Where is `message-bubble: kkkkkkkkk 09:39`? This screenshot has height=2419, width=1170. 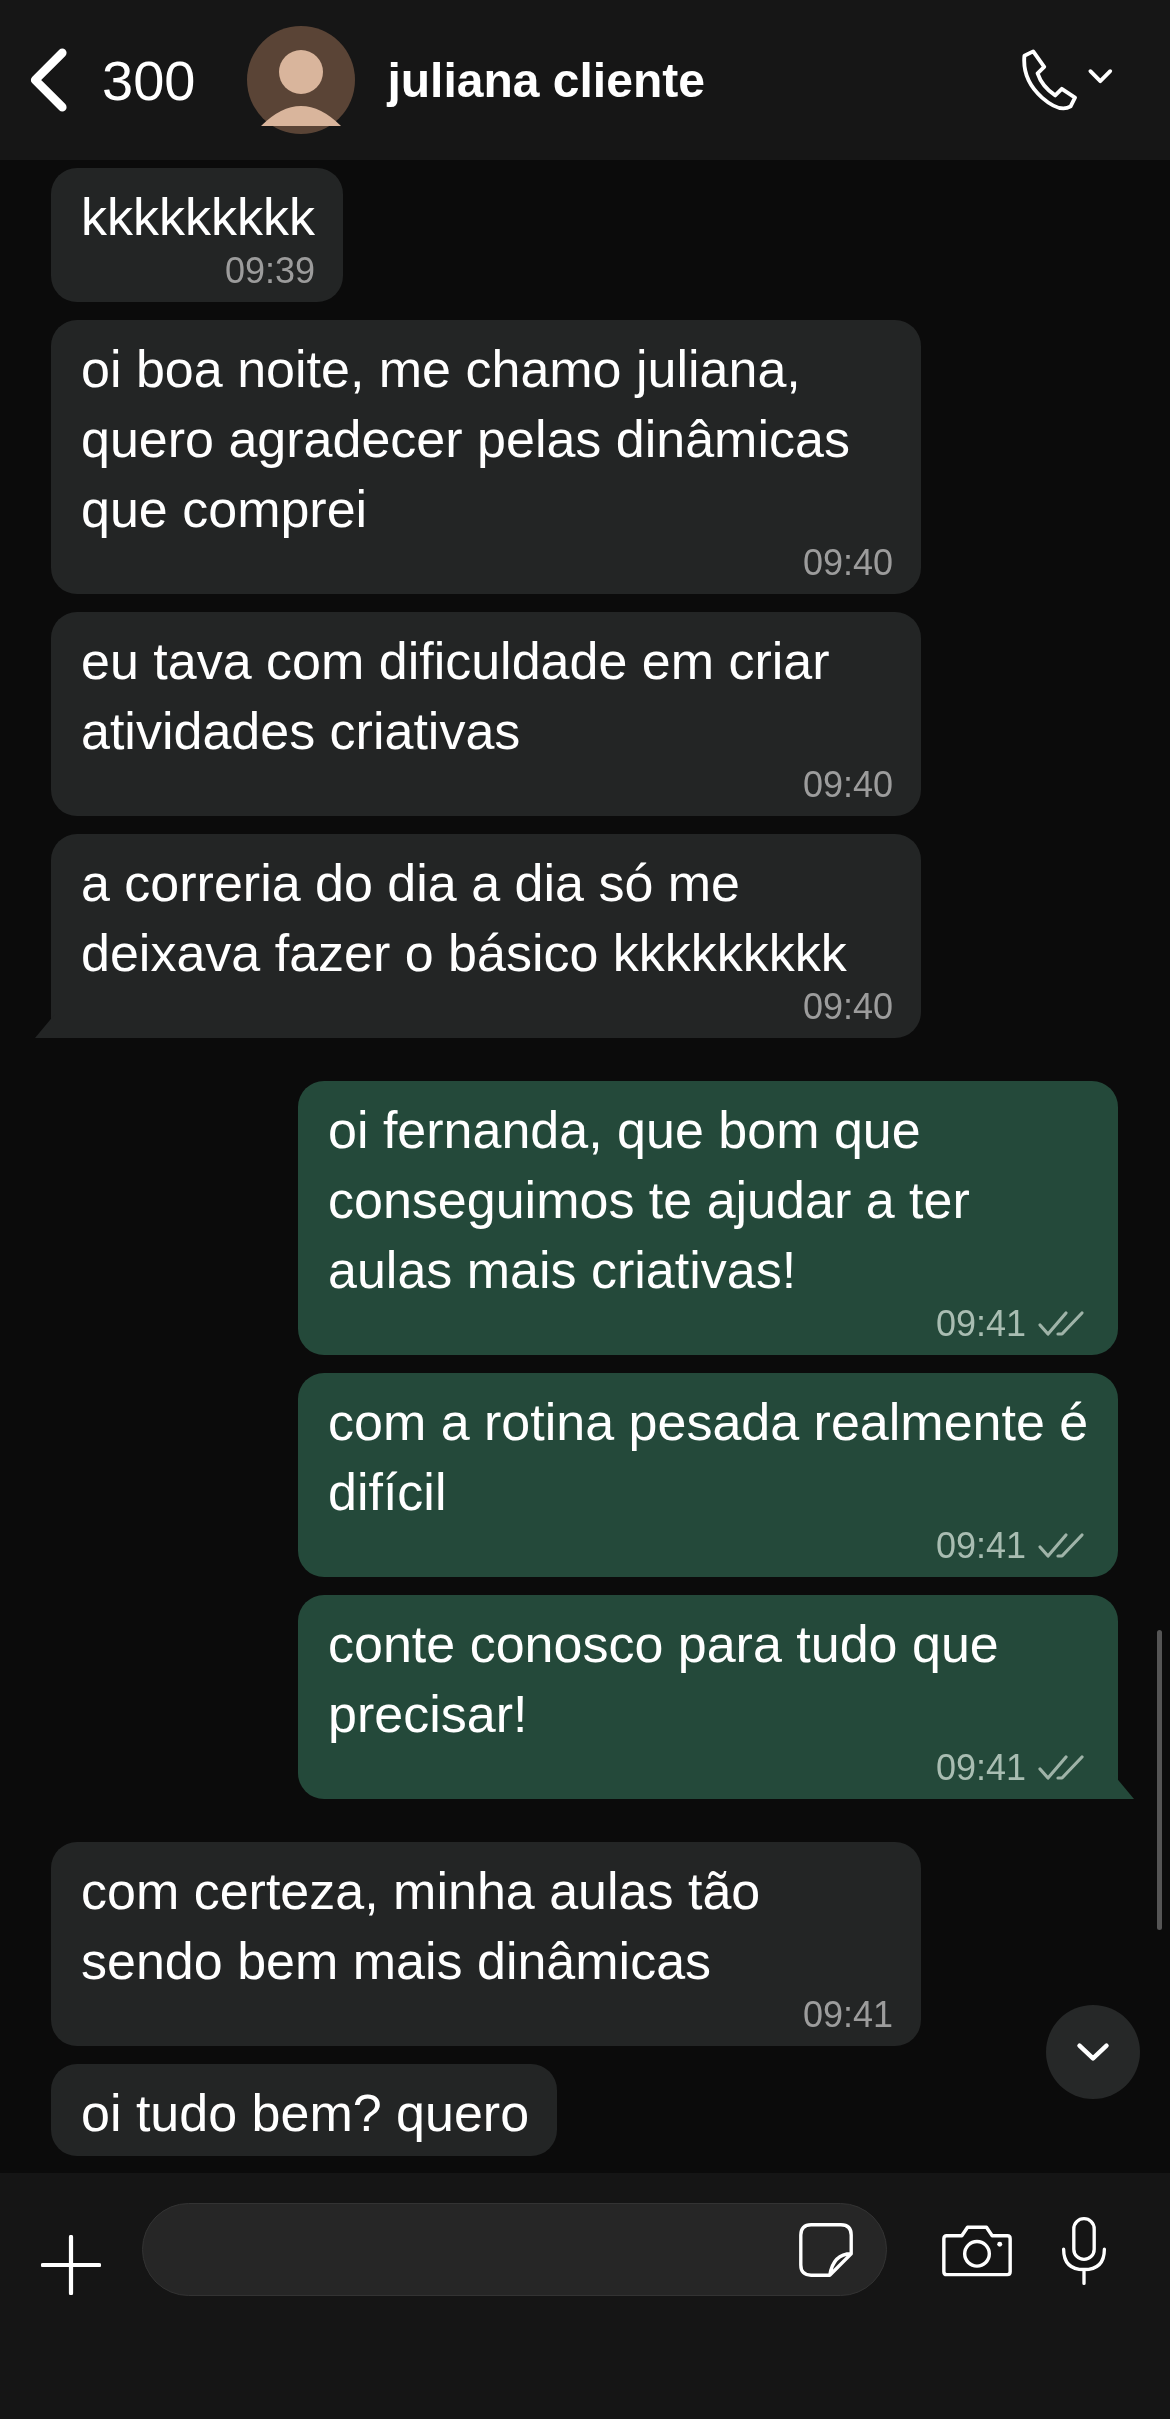 message-bubble: kkkkkkkkk 09:39 is located at coordinates (197, 235).